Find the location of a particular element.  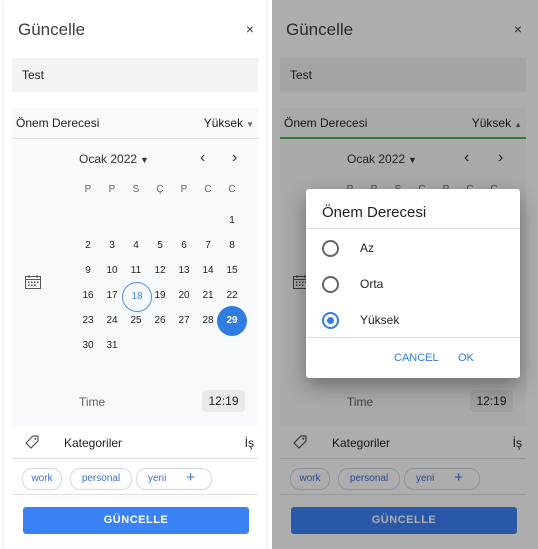

option-label: Az is located at coordinates (367, 248).